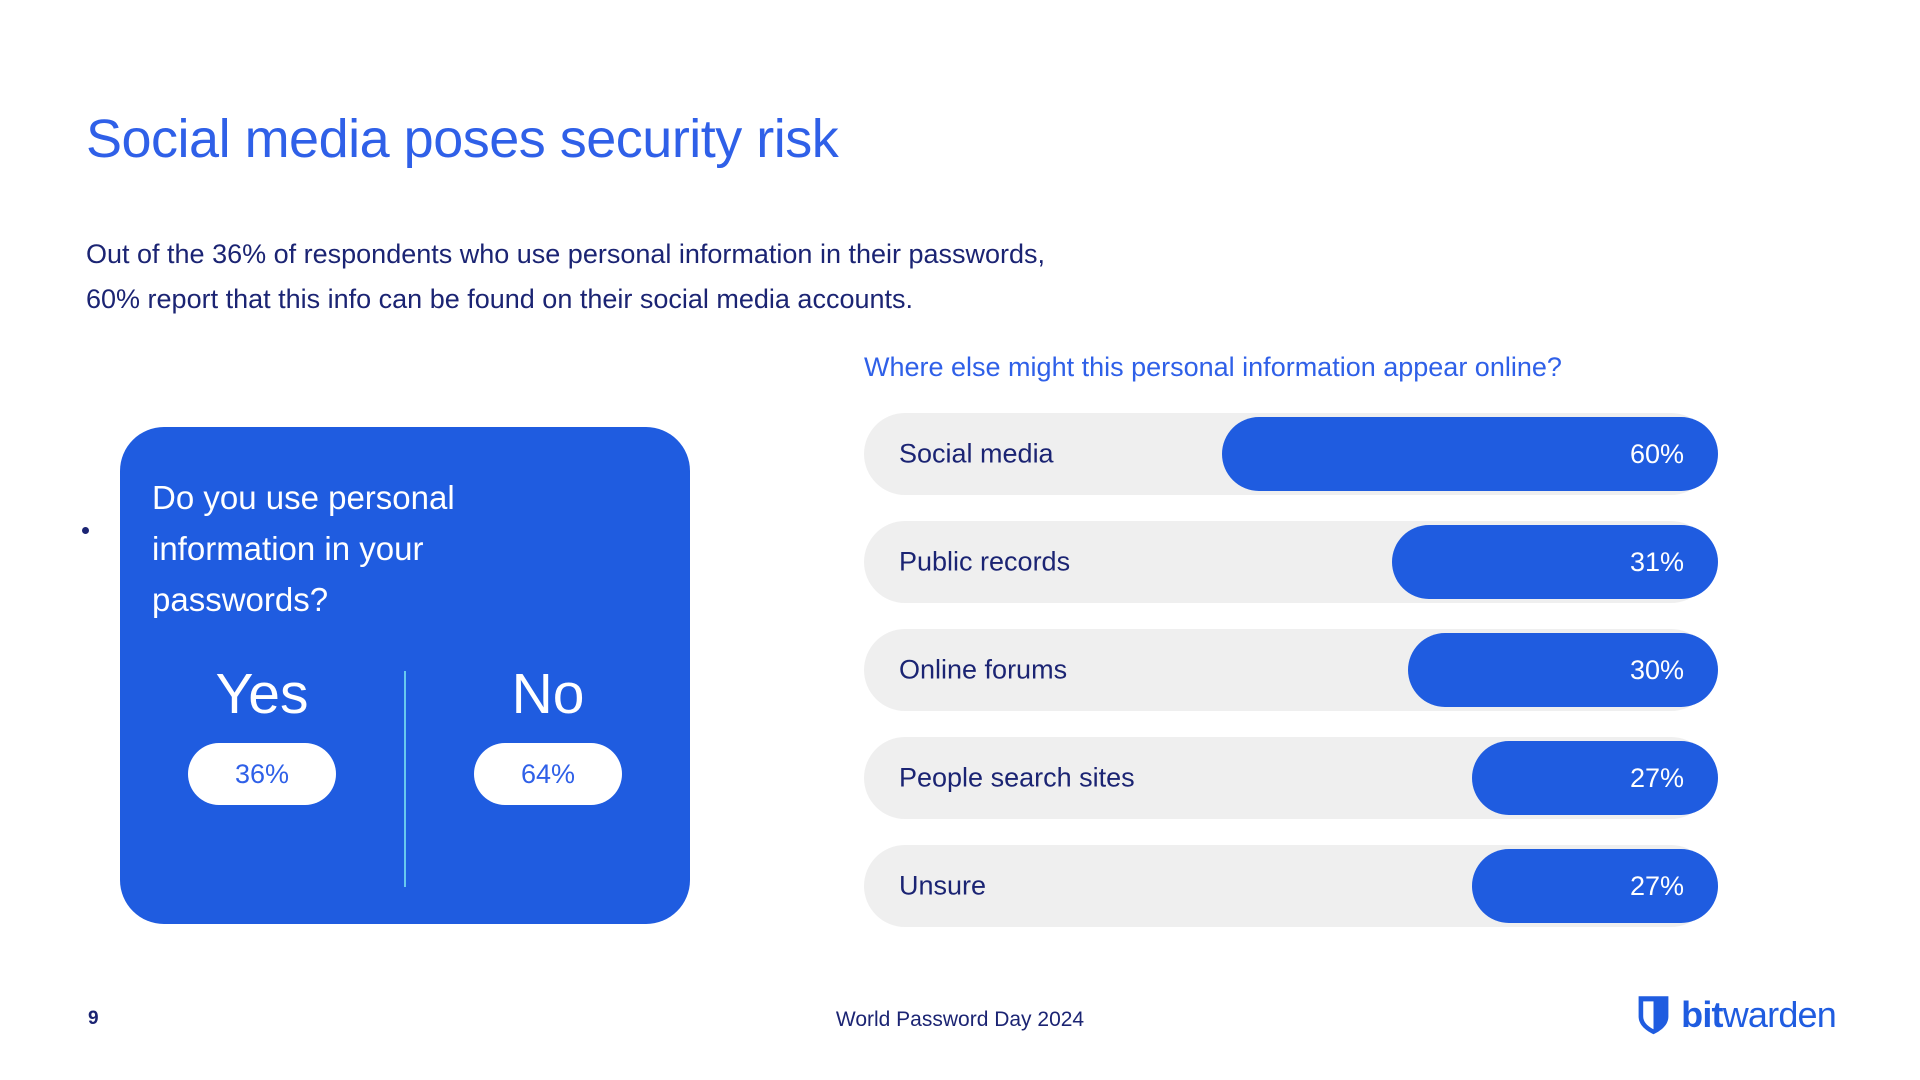 The width and height of the screenshot is (1920, 1080). What do you see at coordinates (943, 885) in the screenshot?
I see `bar-label: Unsure` at bounding box center [943, 885].